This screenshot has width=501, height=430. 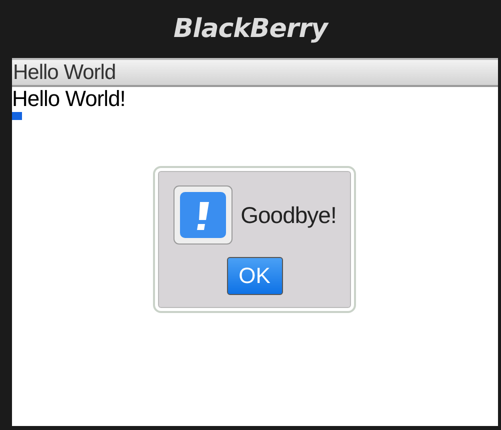 I want to click on brand-logo: BlackBerry, so click(x=250, y=29).